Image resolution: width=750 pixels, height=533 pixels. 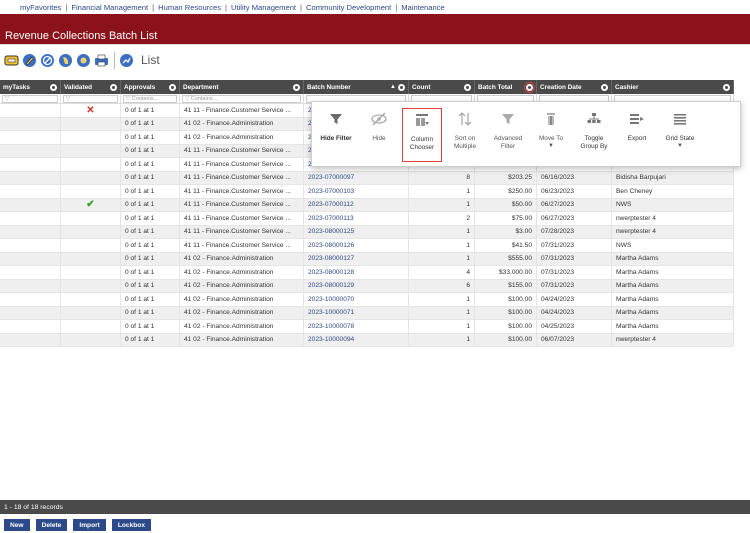 What do you see at coordinates (47, 60) in the screenshot?
I see `void-icon` at bounding box center [47, 60].